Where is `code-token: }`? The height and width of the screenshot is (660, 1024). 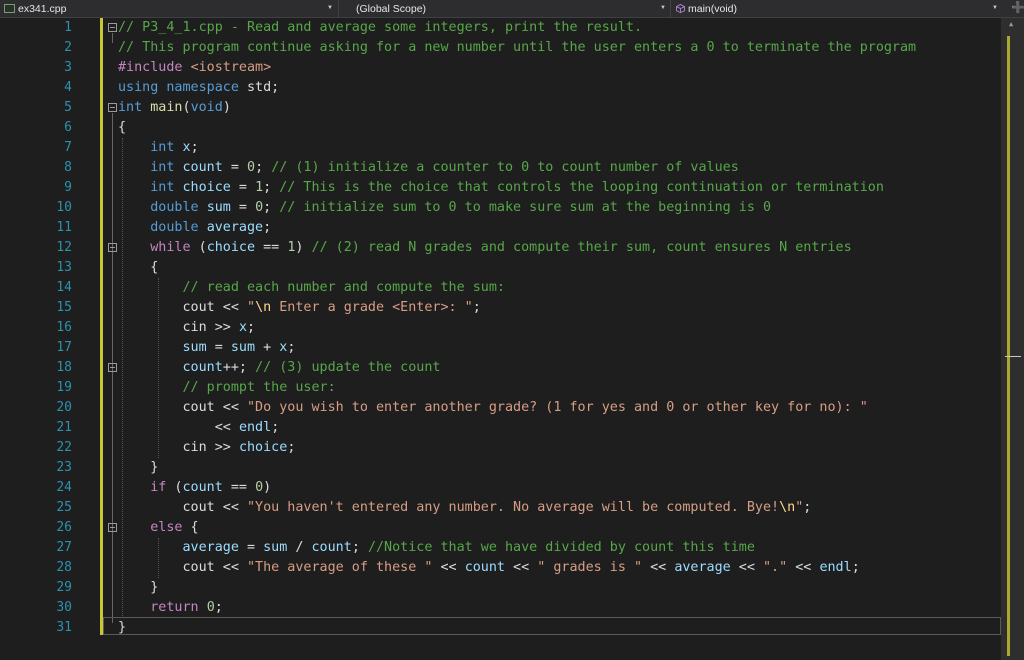
code-token: } is located at coordinates (138, 587).